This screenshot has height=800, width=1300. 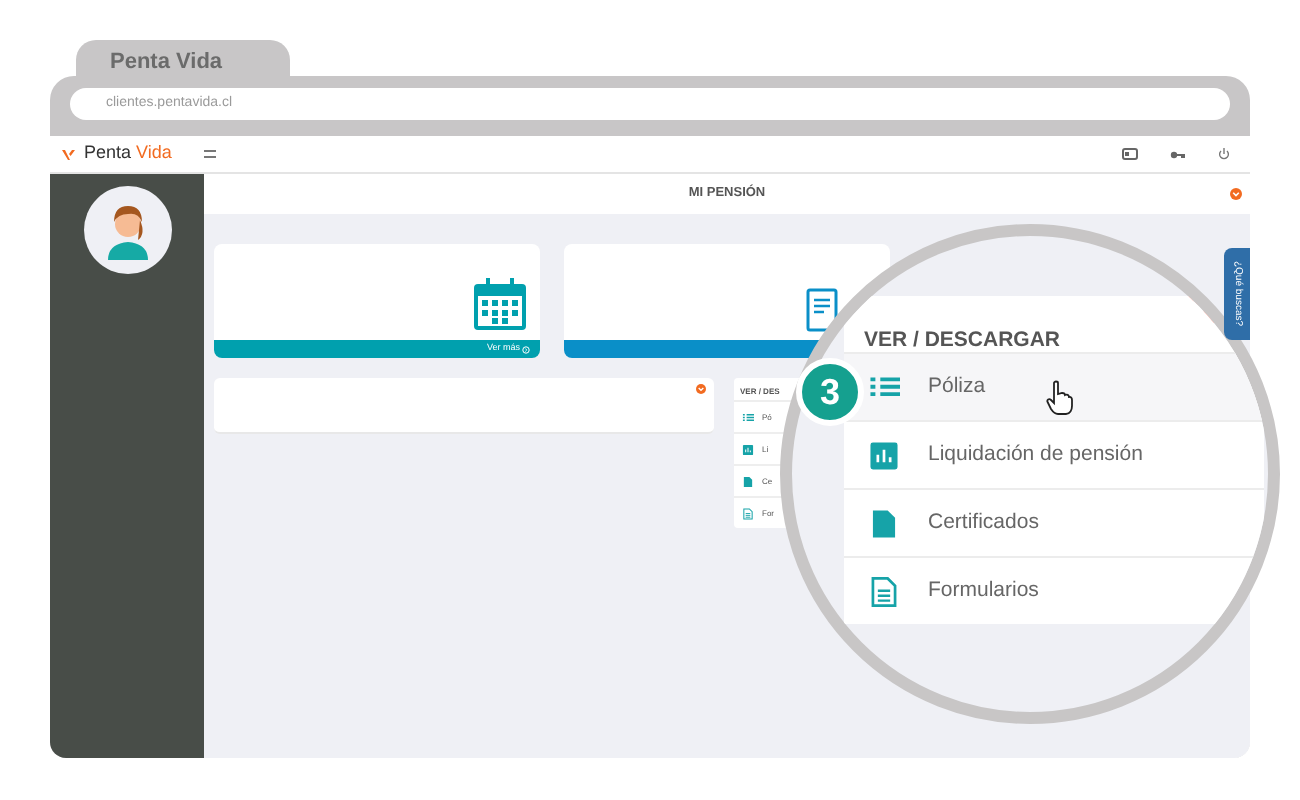 What do you see at coordinates (183, 58) in the screenshot?
I see `browser-tab: Penta Vida` at bounding box center [183, 58].